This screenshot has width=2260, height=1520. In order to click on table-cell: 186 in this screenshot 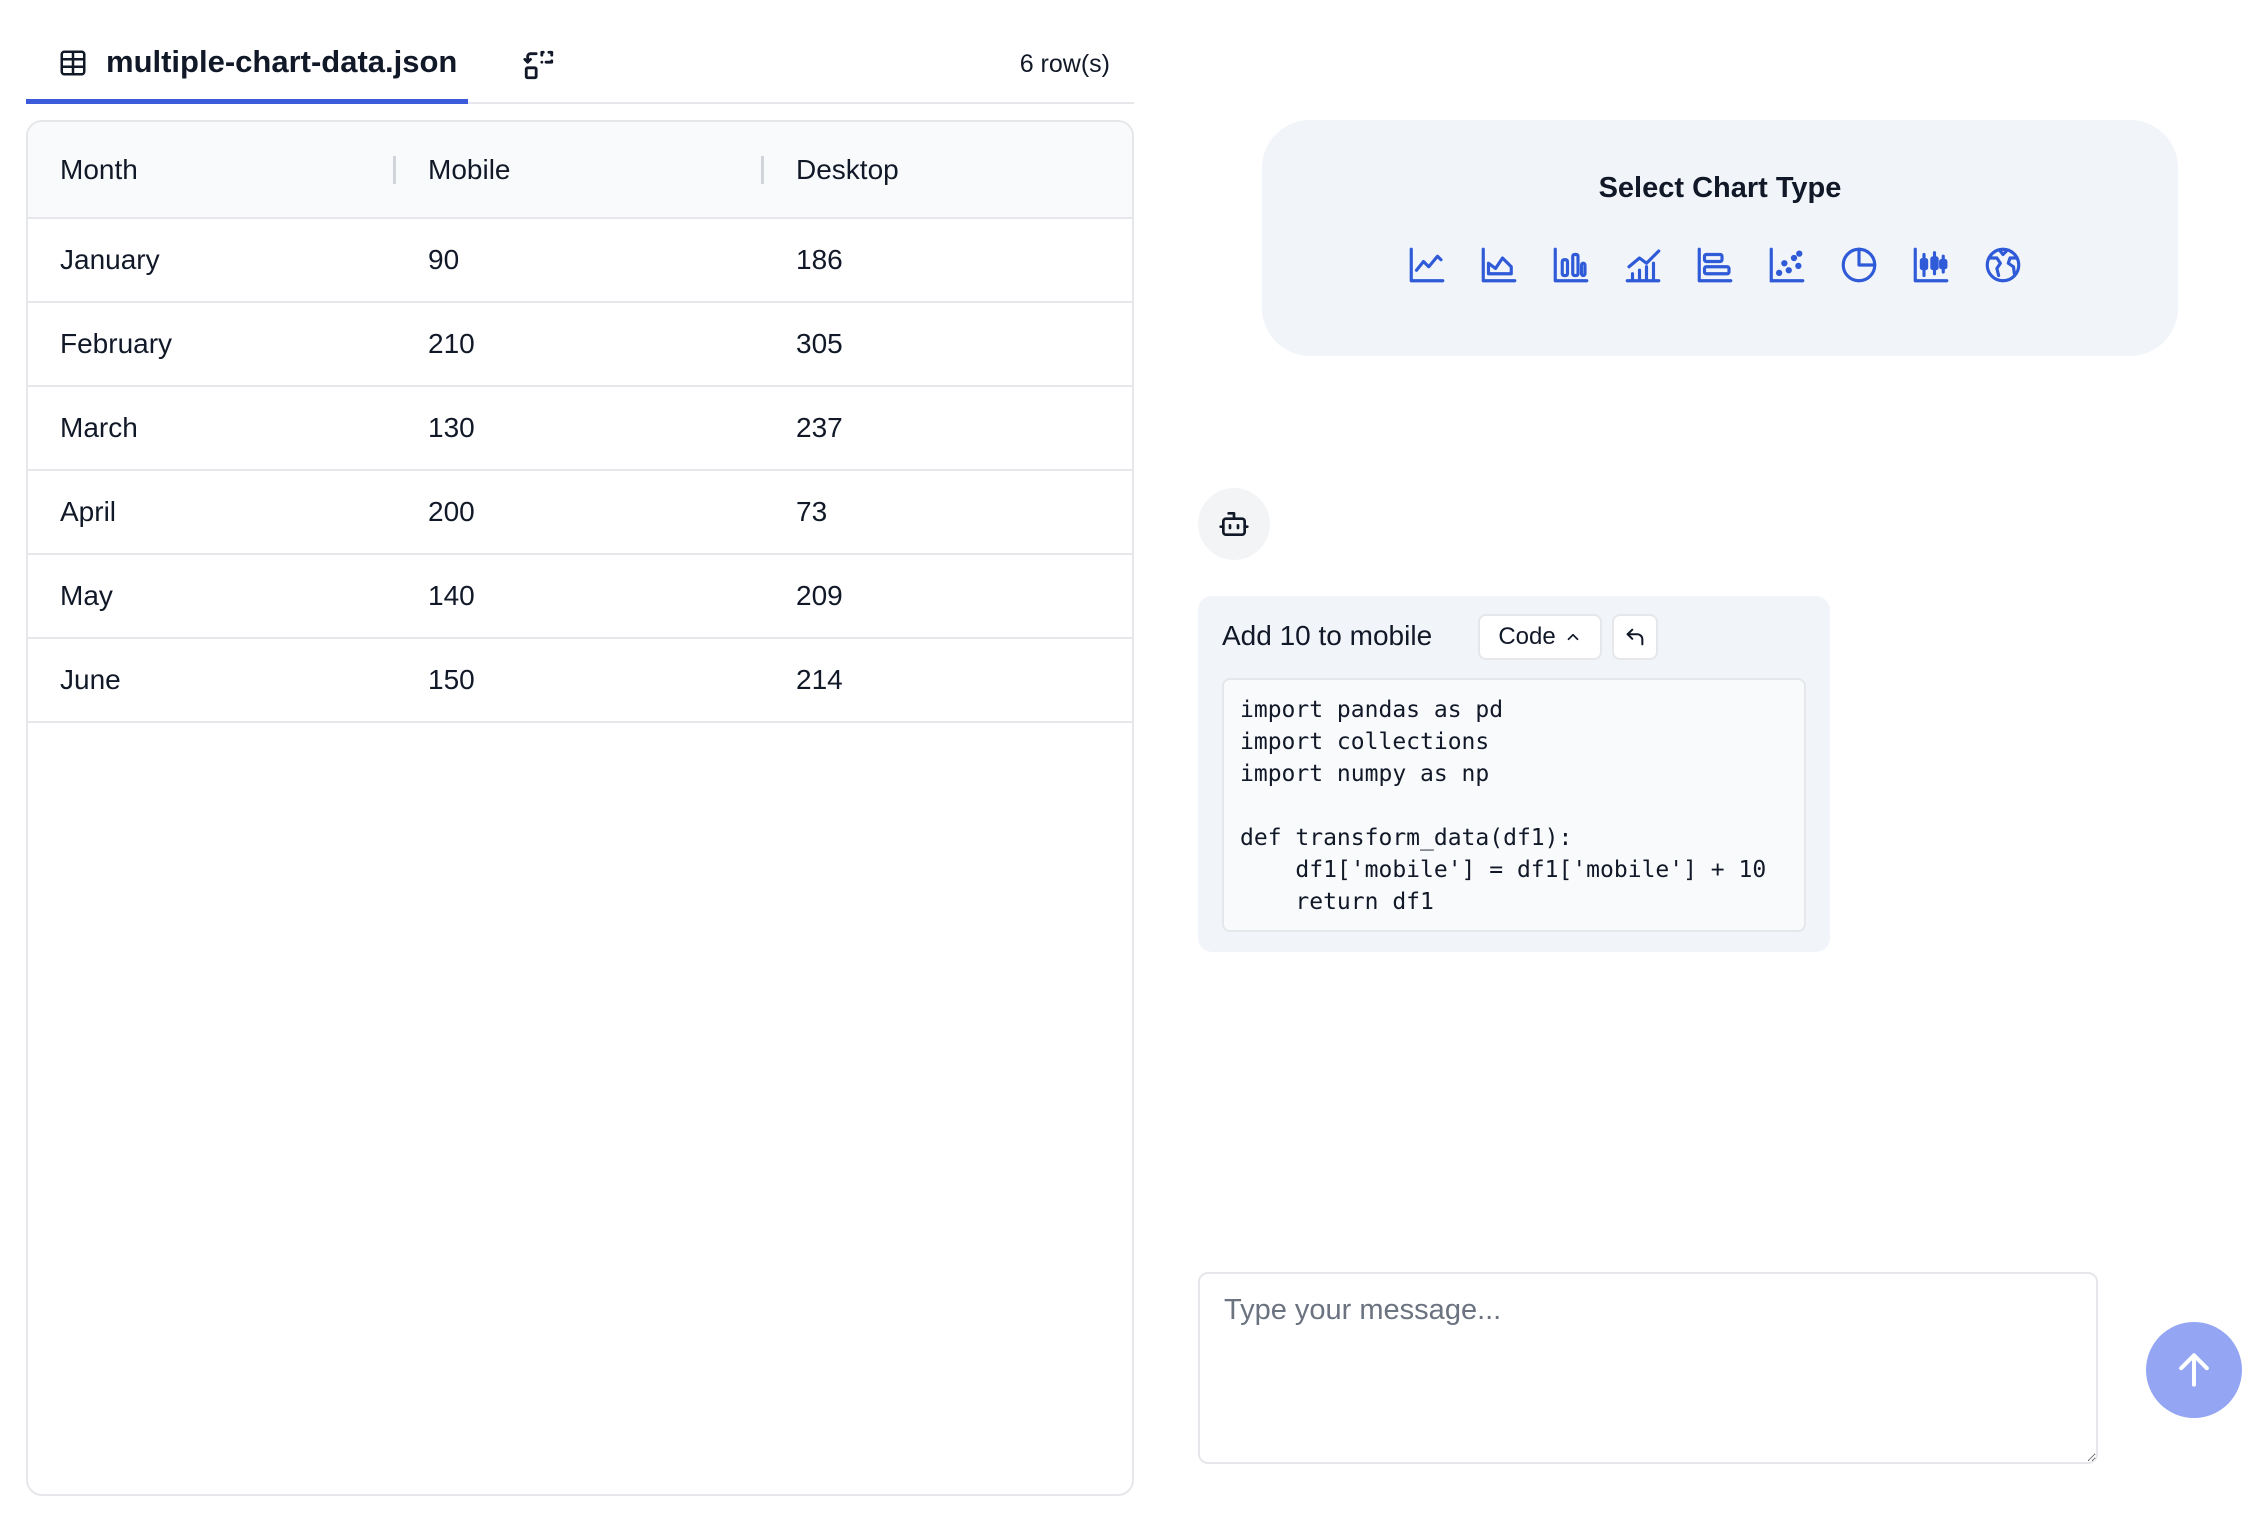, I will do `click(819, 259)`.